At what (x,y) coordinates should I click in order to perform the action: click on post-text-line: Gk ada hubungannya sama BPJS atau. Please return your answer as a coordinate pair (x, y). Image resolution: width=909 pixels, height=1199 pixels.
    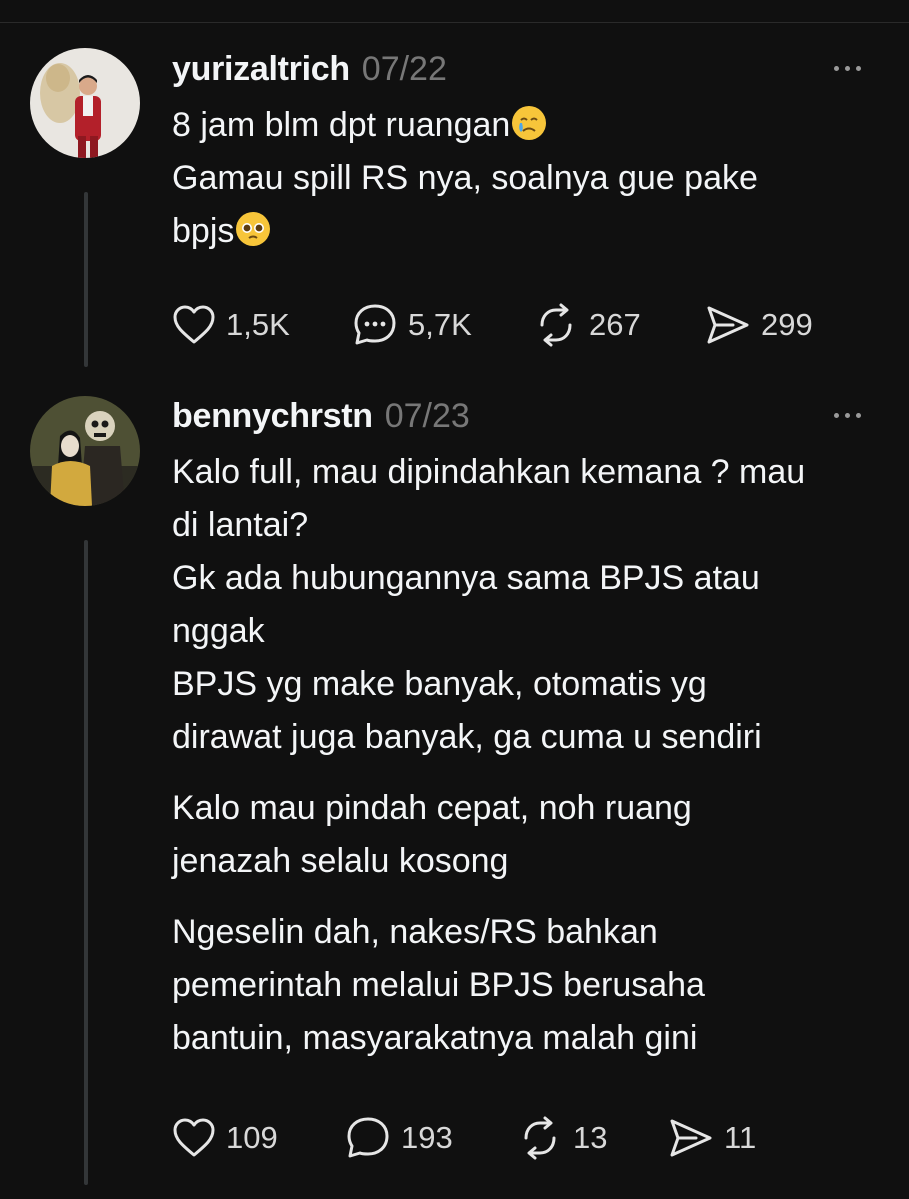
    Looking at the image, I should click on (466, 578).